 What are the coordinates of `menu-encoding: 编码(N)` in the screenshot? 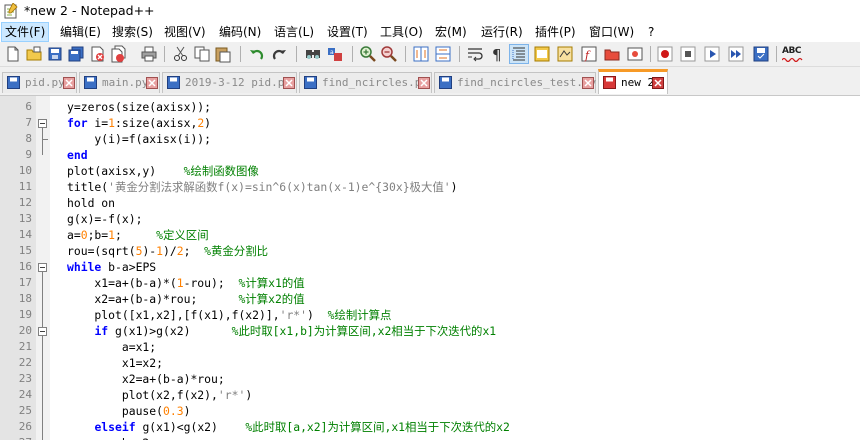 It's located at (240, 32).